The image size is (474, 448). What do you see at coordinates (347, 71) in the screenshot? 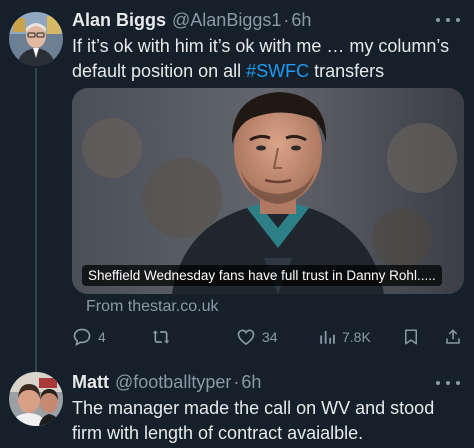
I see `tweet-text-part: transfers` at bounding box center [347, 71].